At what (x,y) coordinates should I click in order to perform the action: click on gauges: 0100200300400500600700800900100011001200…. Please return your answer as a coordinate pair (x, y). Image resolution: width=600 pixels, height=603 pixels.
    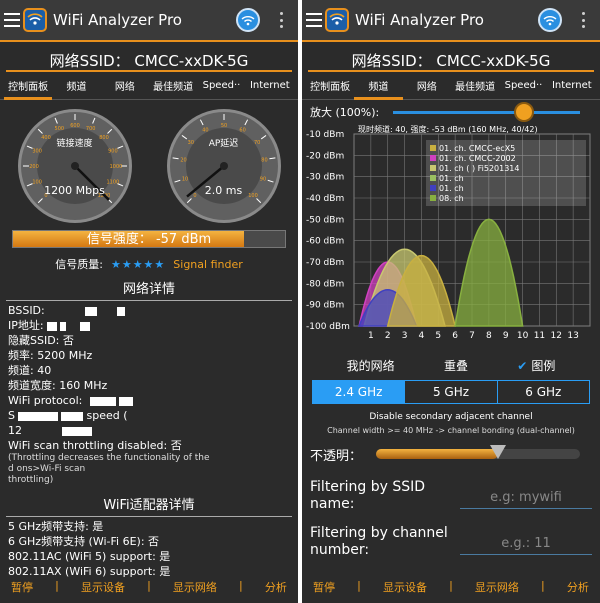
    Looking at the image, I should click on (149, 163).